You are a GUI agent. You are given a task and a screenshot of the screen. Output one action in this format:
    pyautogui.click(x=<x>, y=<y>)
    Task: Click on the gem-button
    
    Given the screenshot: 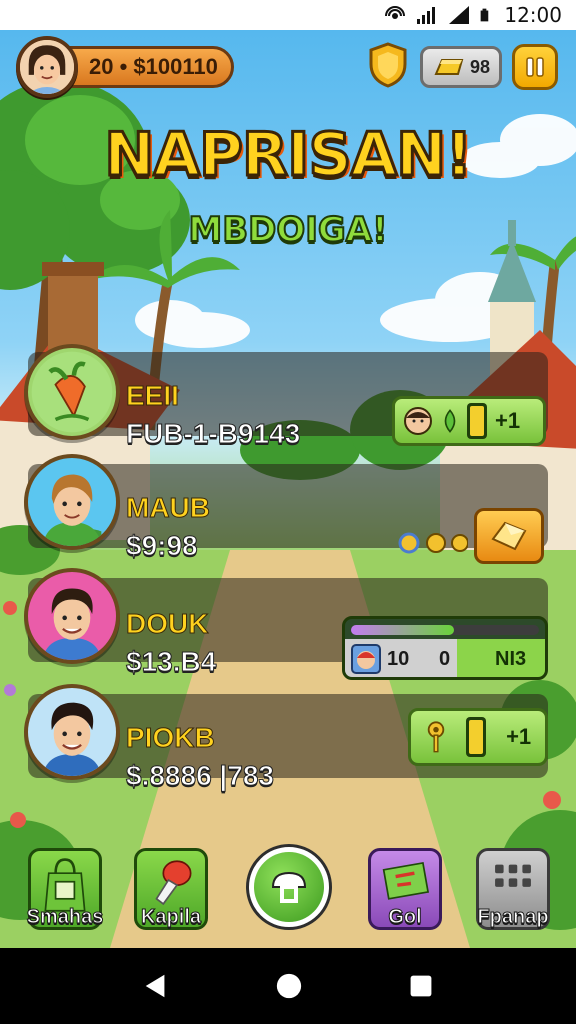 What is the action you would take?
    pyautogui.click(x=509, y=536)
    